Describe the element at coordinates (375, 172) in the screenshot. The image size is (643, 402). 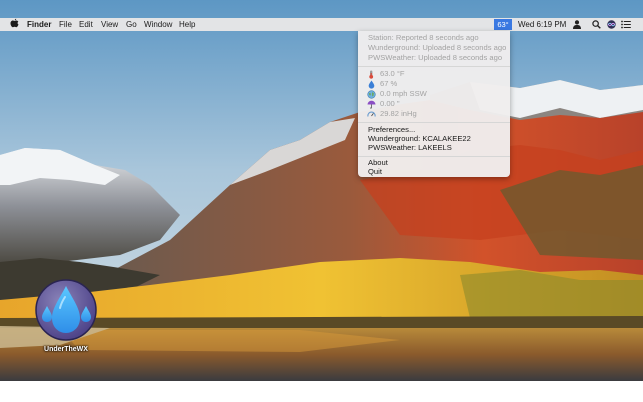
I see `quit-menu-item: Quit` at that location.